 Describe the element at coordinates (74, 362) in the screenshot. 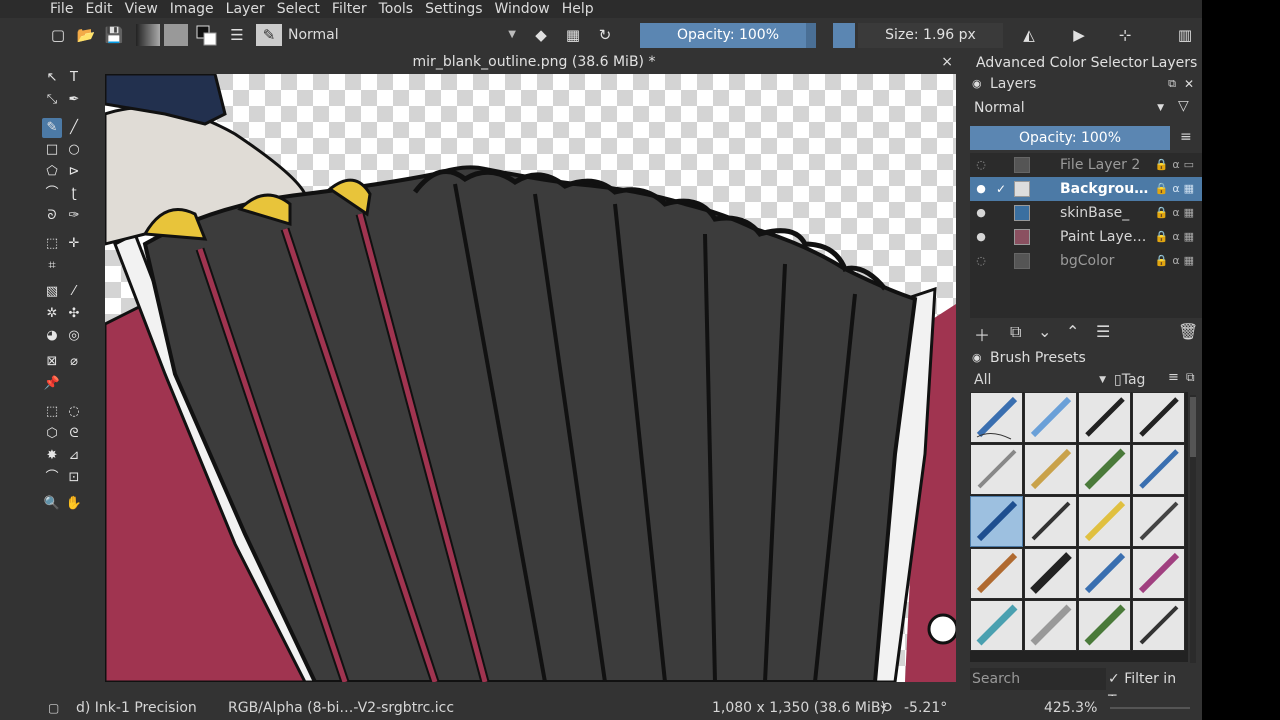

I see `measure-tool-icon: ⌀` at that location.